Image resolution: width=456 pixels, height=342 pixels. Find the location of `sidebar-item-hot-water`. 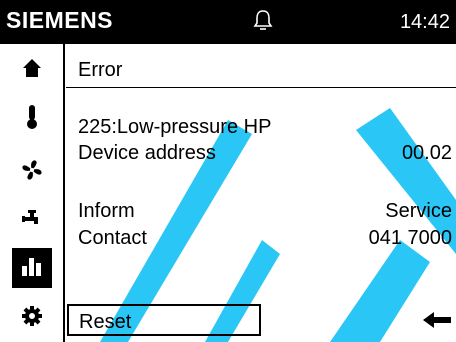

sidebar-item-hot-water is located at coordinates (32, 222).